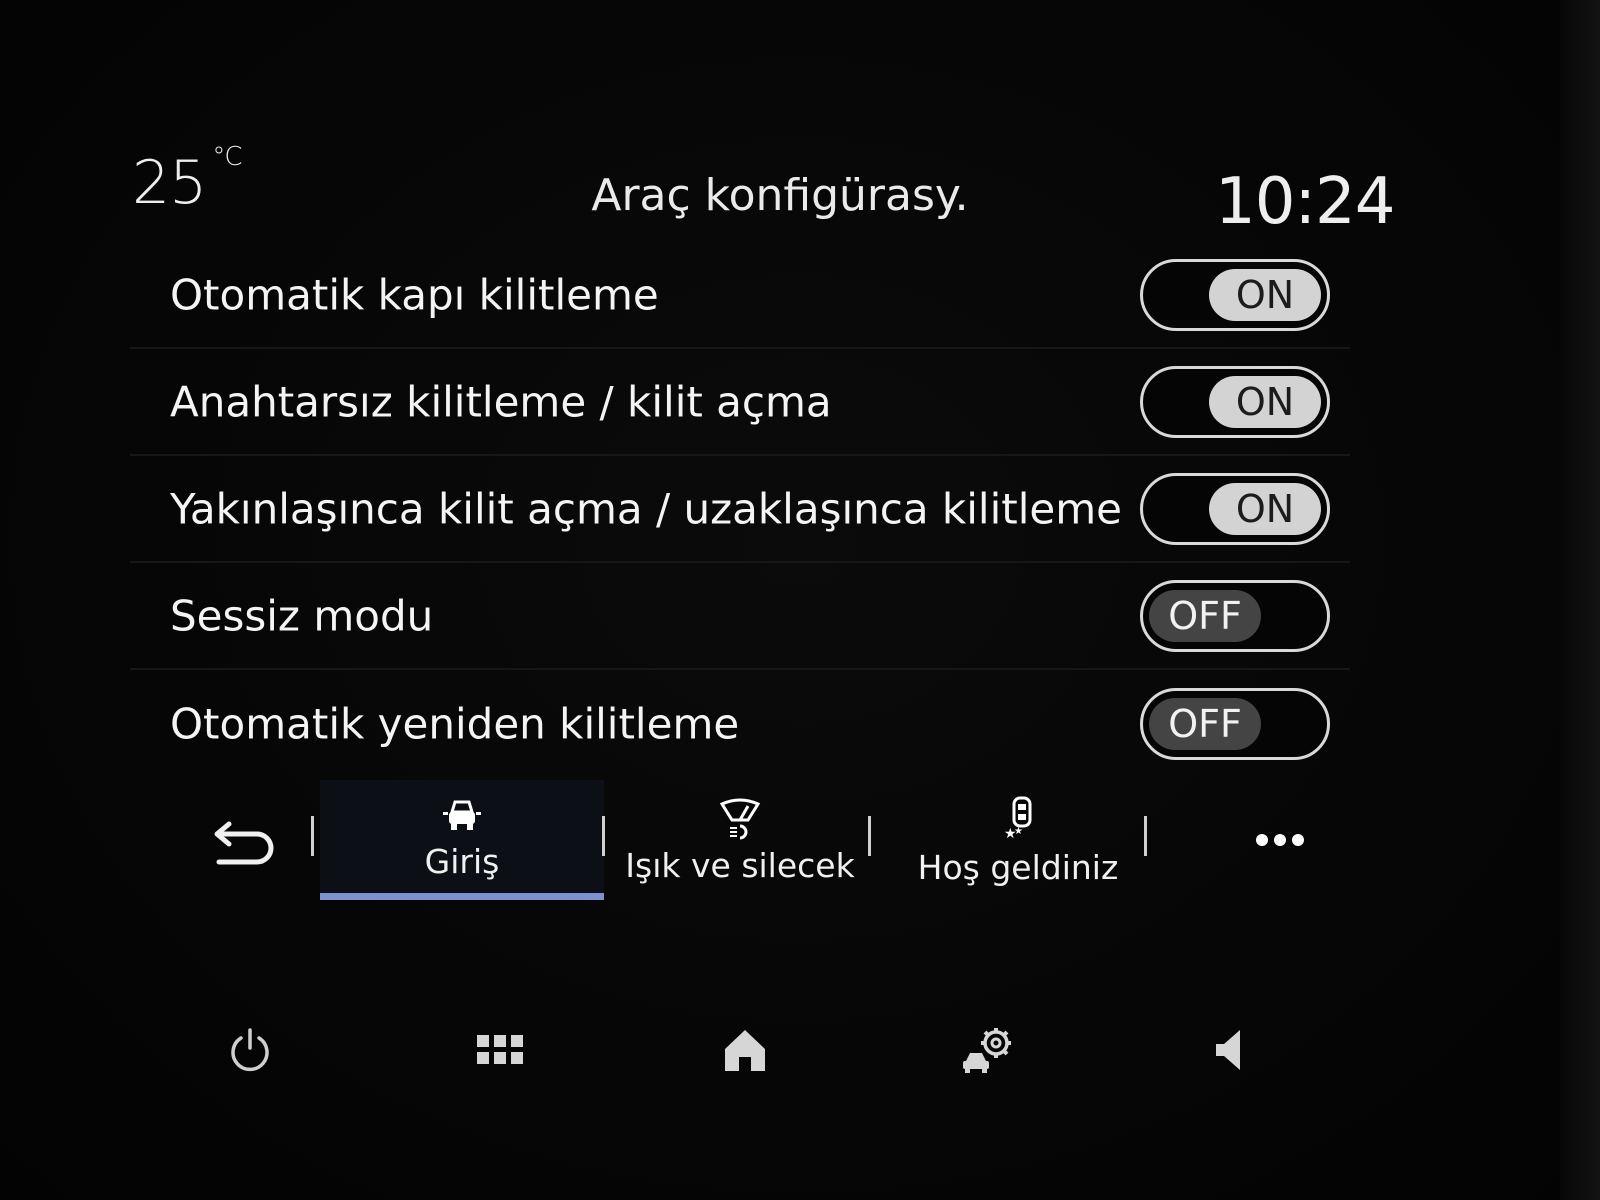 This screenshot has height=1200, width=1600. Describe the element at coordinates (462, 815) in the screenshot. I see `car-lock-icon` at that location.